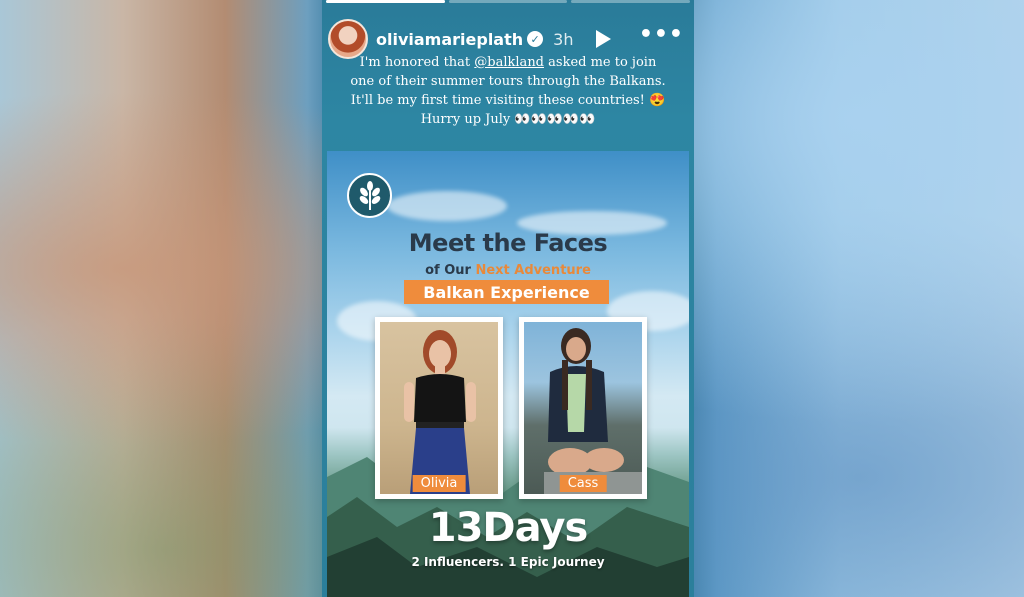 The image size is (1024, 597). What do you see at coordinates (563, 39) in the screenshot?
I see `timestamp: 3h` at bounding box center [563, 39].